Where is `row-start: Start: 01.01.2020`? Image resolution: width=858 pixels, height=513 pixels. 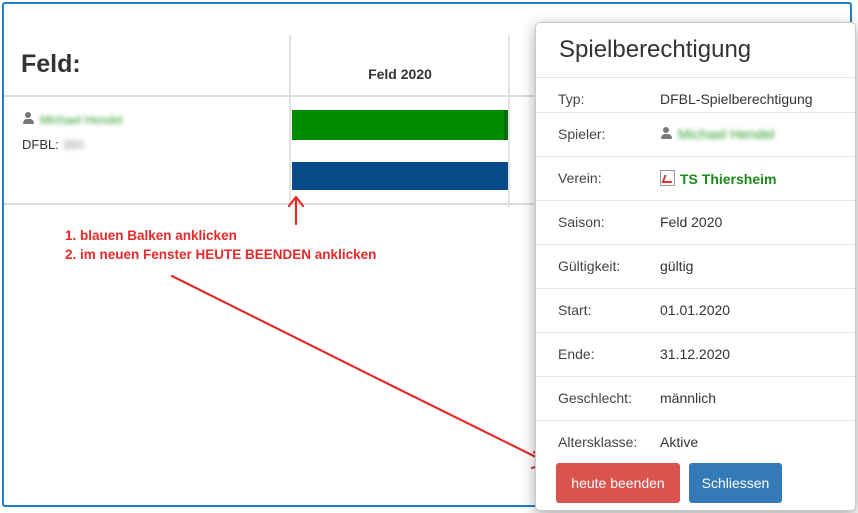
row-start: Start: 01.01.2020 is located at coordinates (695, 310).